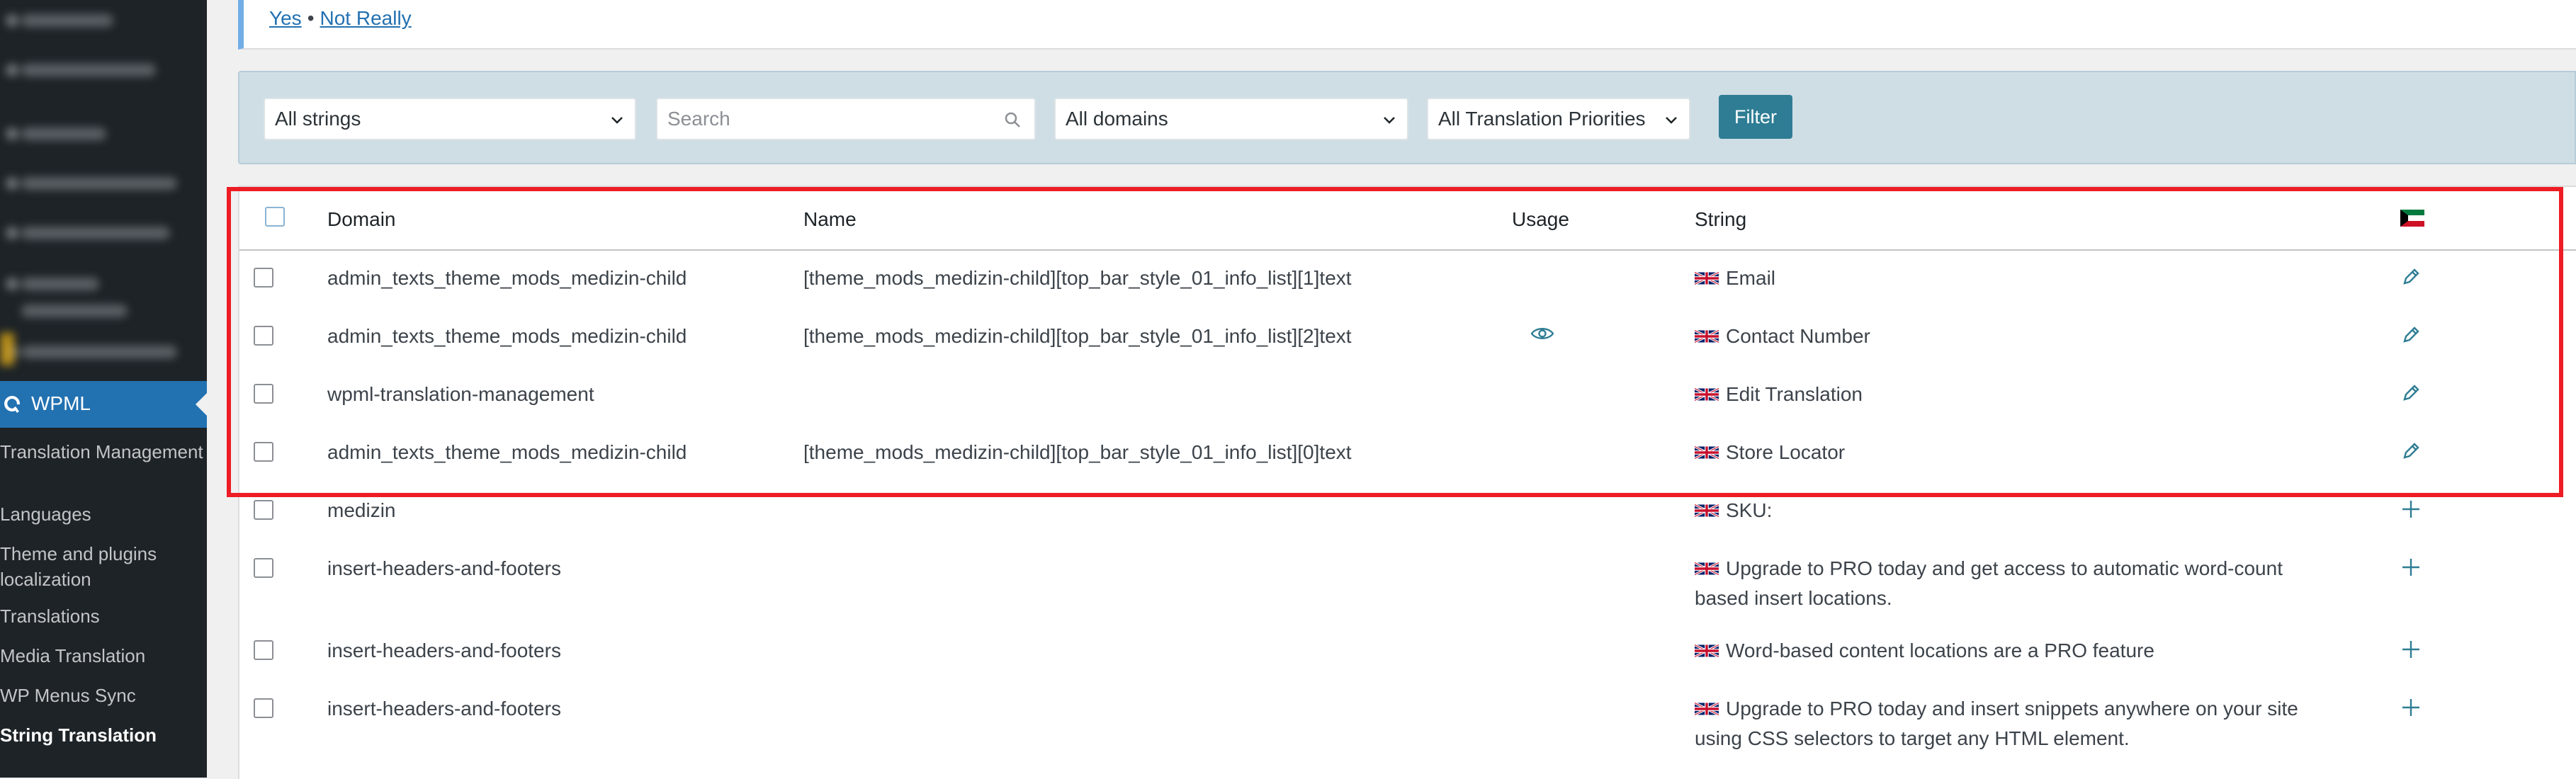 This screenshot has height=779, width=2576. I want to click on select-all-checkbox, so click(275, 217).